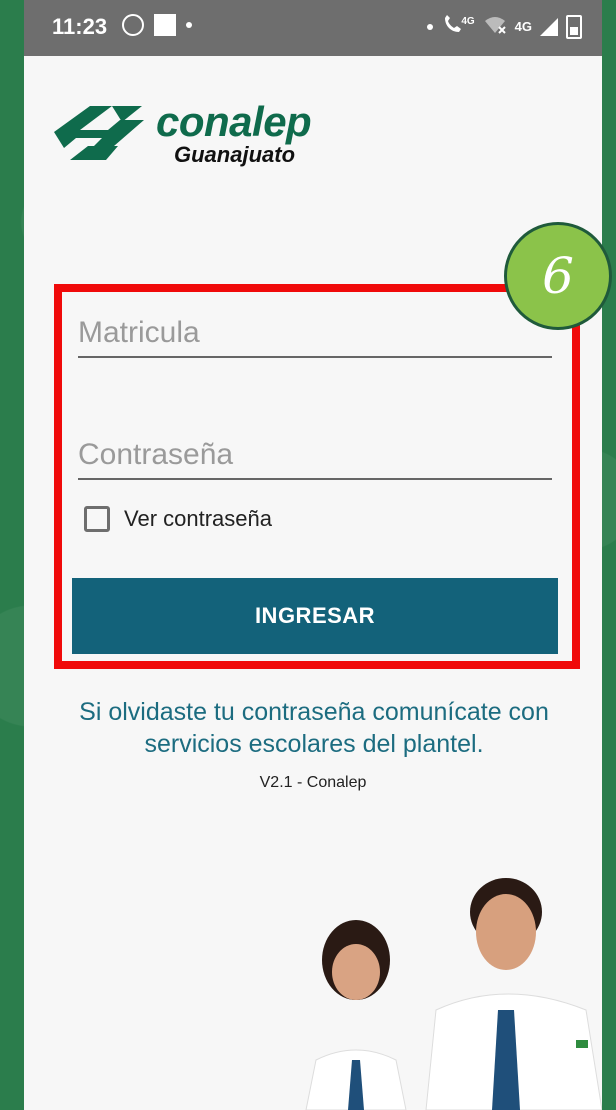 The height and width of the screenshot is (1110, 616). I want to click on ingresar-button: INGRESAR, so click(315, 616).